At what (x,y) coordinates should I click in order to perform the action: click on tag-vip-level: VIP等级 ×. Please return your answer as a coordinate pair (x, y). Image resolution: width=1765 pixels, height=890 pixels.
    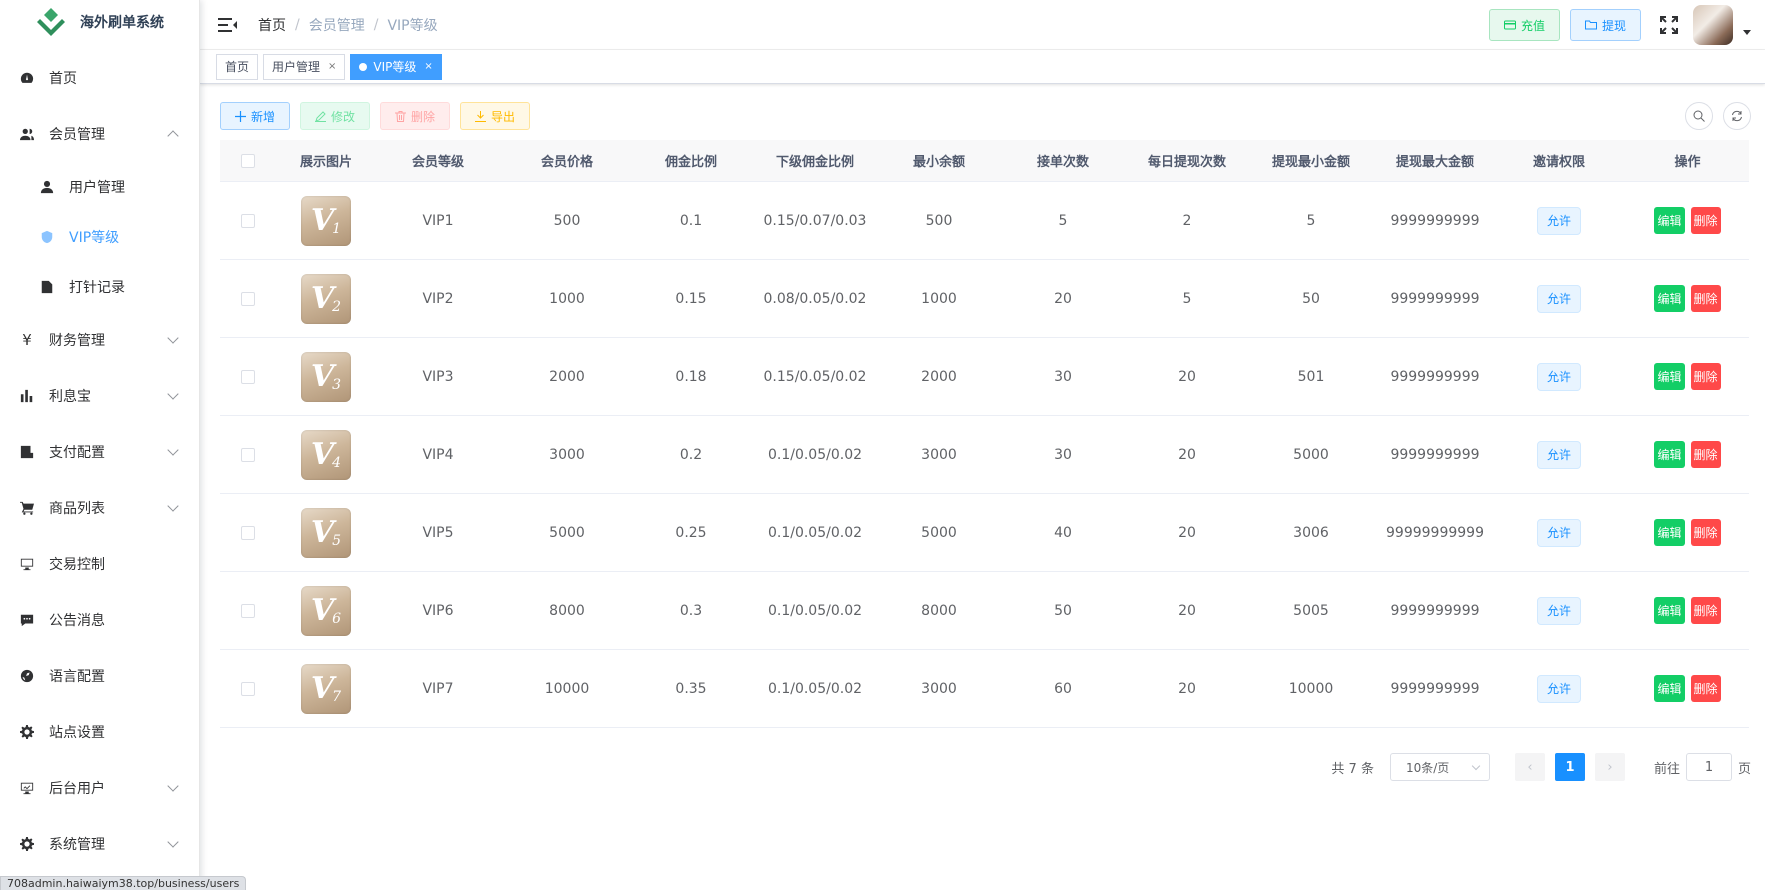
    Looking at the image, I should click on (396, 66).